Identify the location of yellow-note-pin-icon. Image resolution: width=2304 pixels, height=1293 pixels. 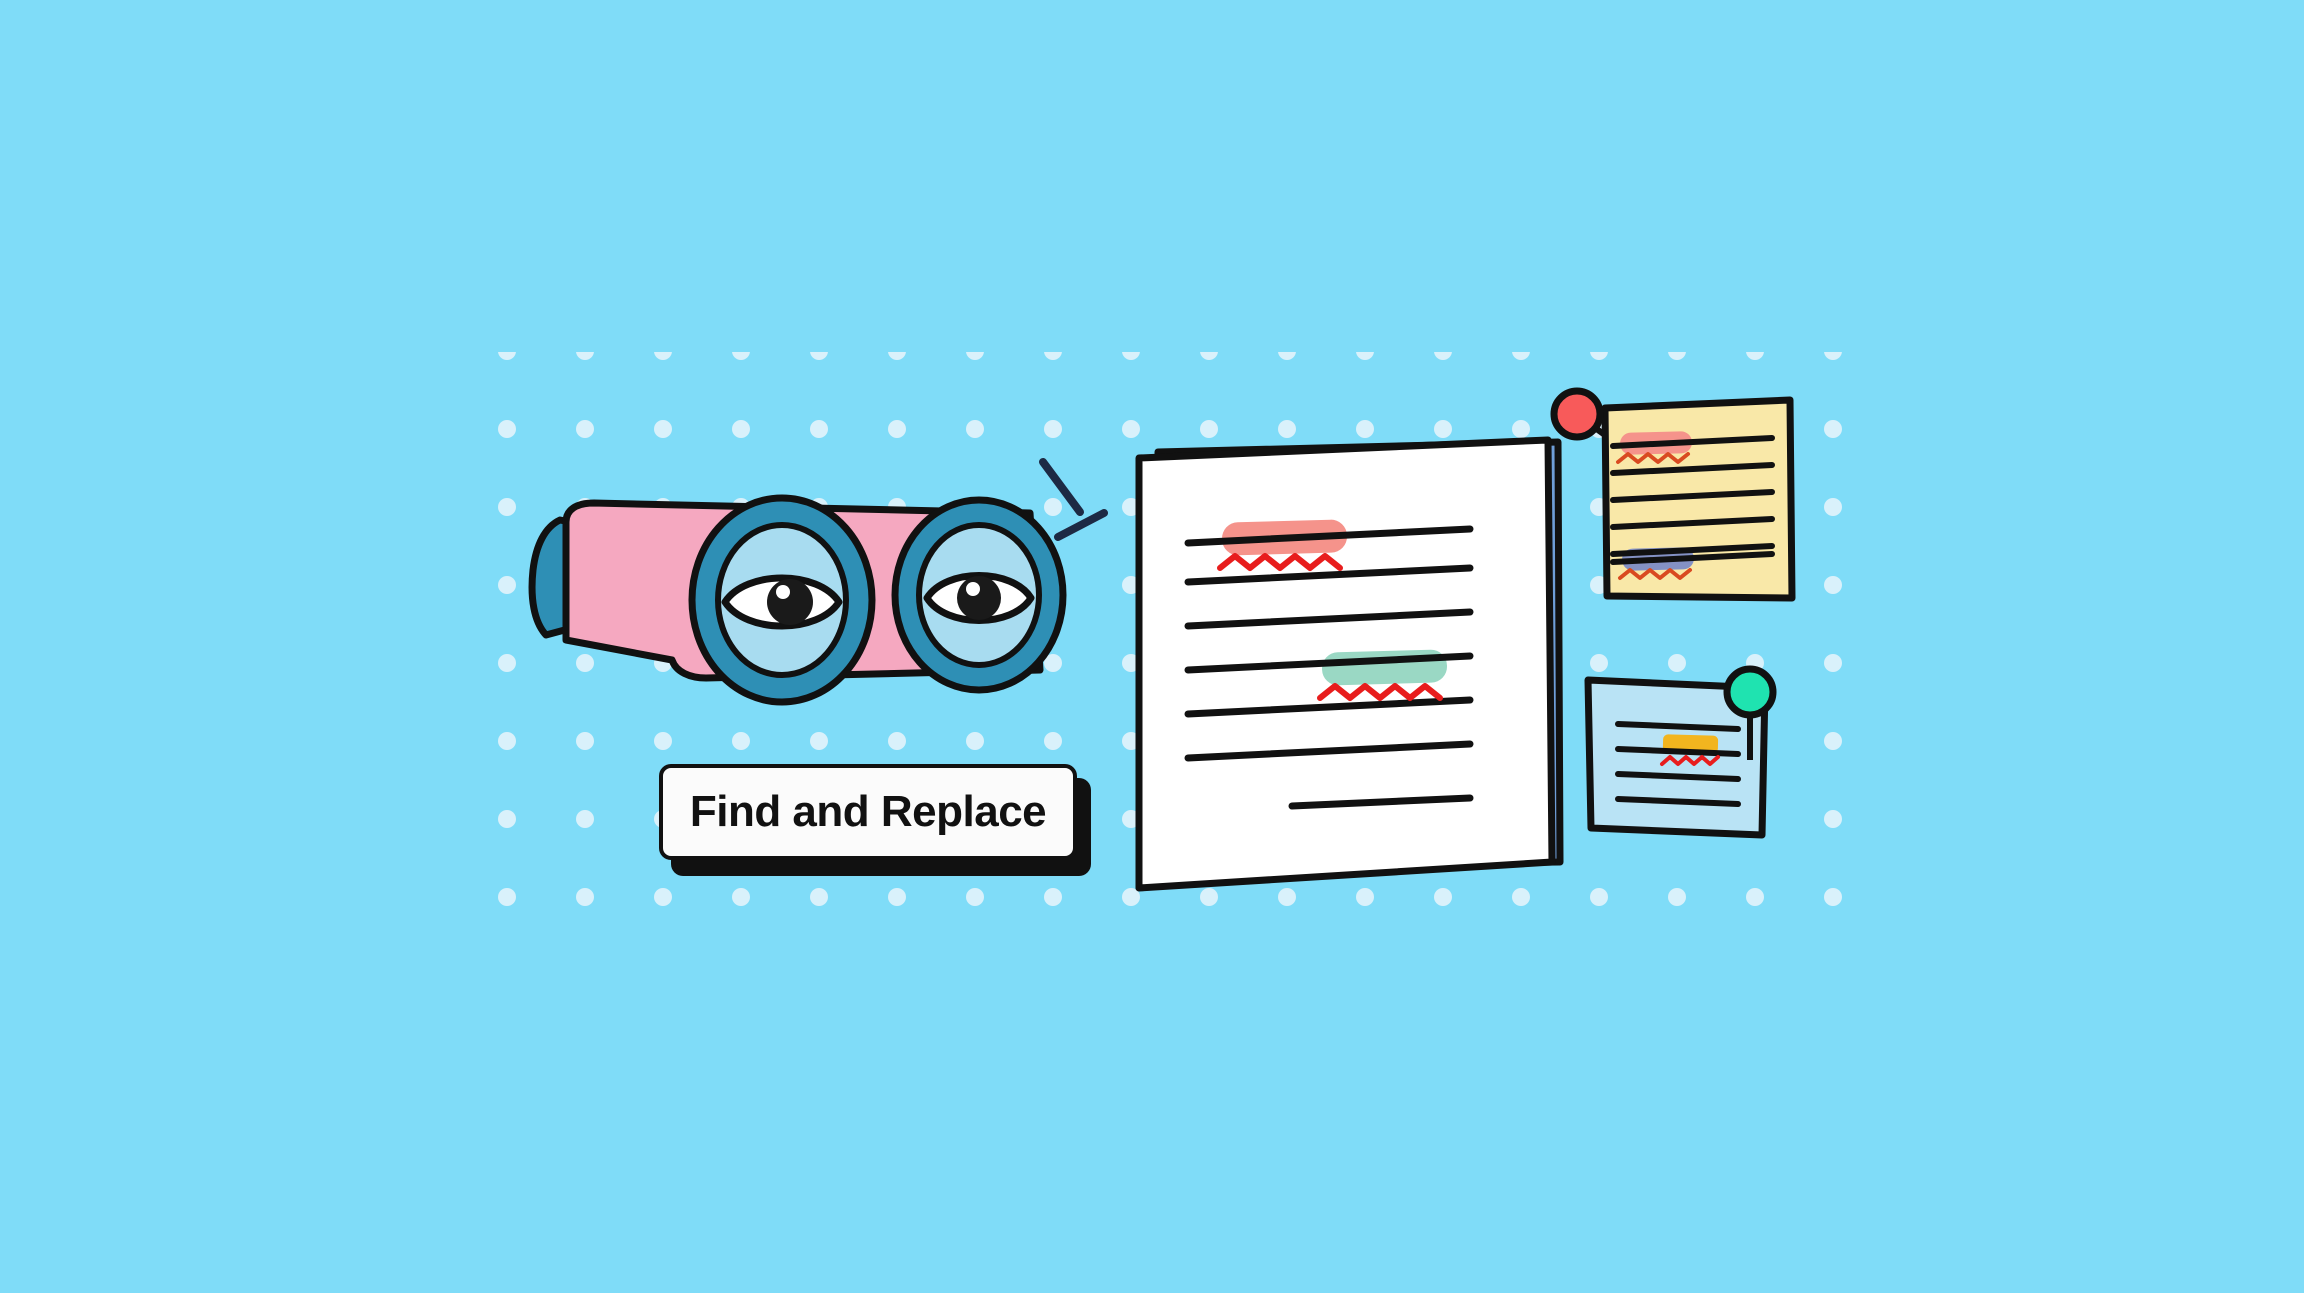
(1577, 414).